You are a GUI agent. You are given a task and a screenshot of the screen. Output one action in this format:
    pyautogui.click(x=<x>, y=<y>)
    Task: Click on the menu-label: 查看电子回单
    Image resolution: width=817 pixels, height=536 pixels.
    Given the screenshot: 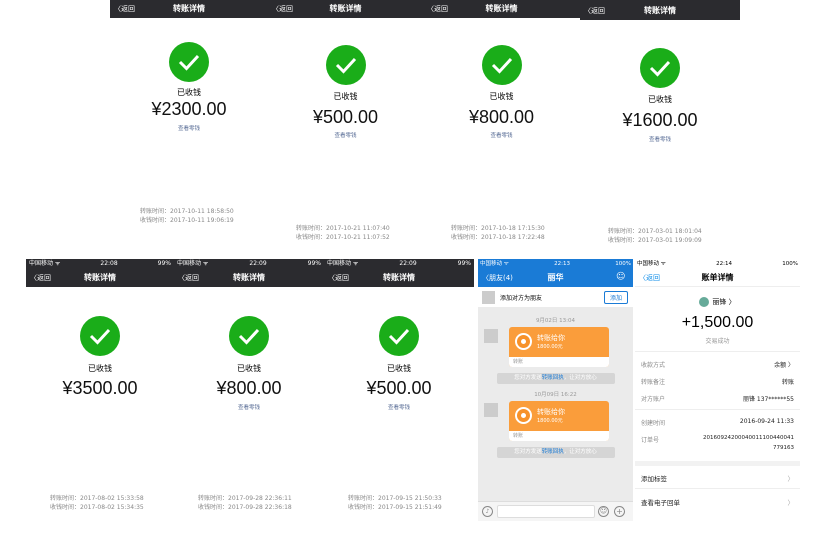 What is the action you would take?
    pyautogui.click(x=660, y=503)
    